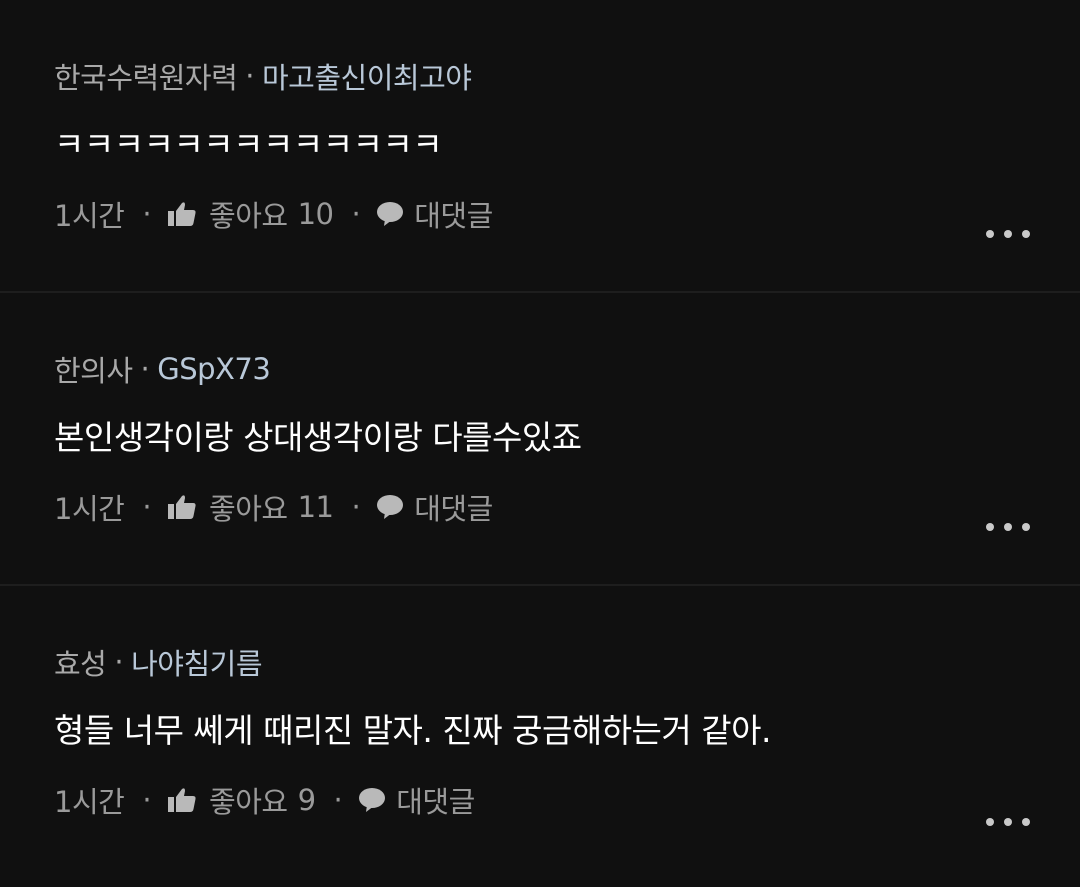 The height and width of the screenshot is (887, 1080). Describe the element at coordinates (540, 662) in the screenshot. I see `comment-author-line: 효성 · 나야침기름` at that location.